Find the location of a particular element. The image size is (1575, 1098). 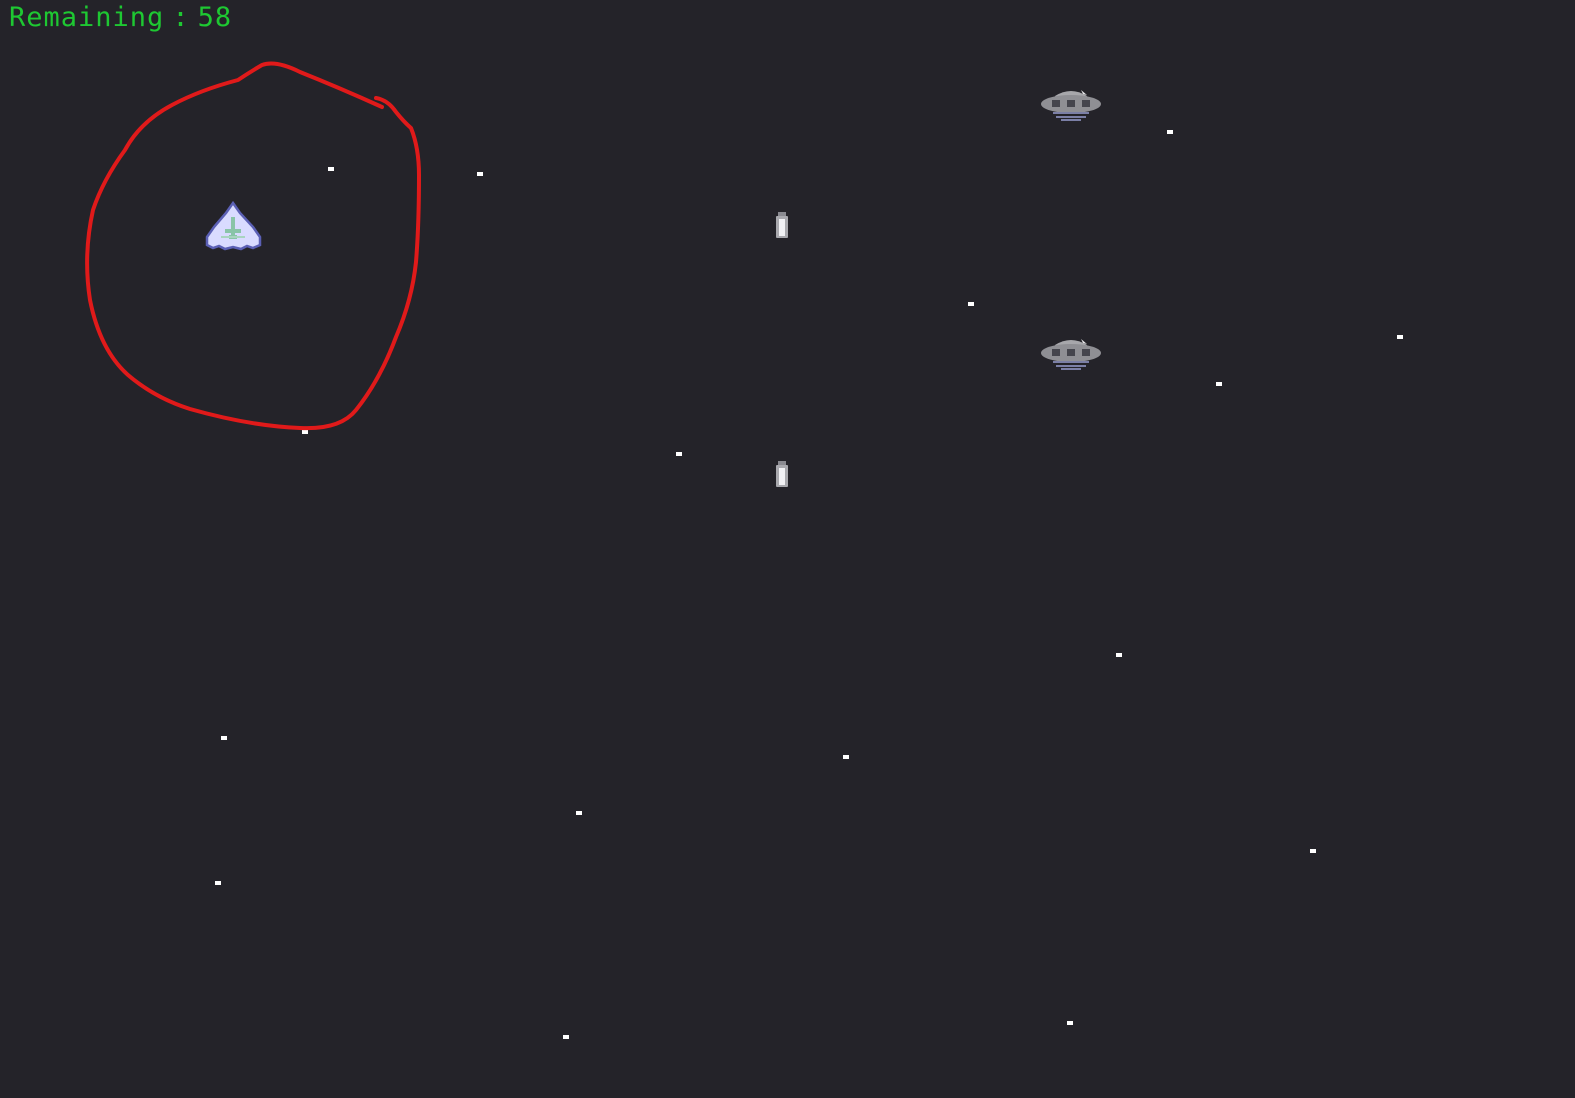

player-ship-icon is located at coordinates (233, 225).